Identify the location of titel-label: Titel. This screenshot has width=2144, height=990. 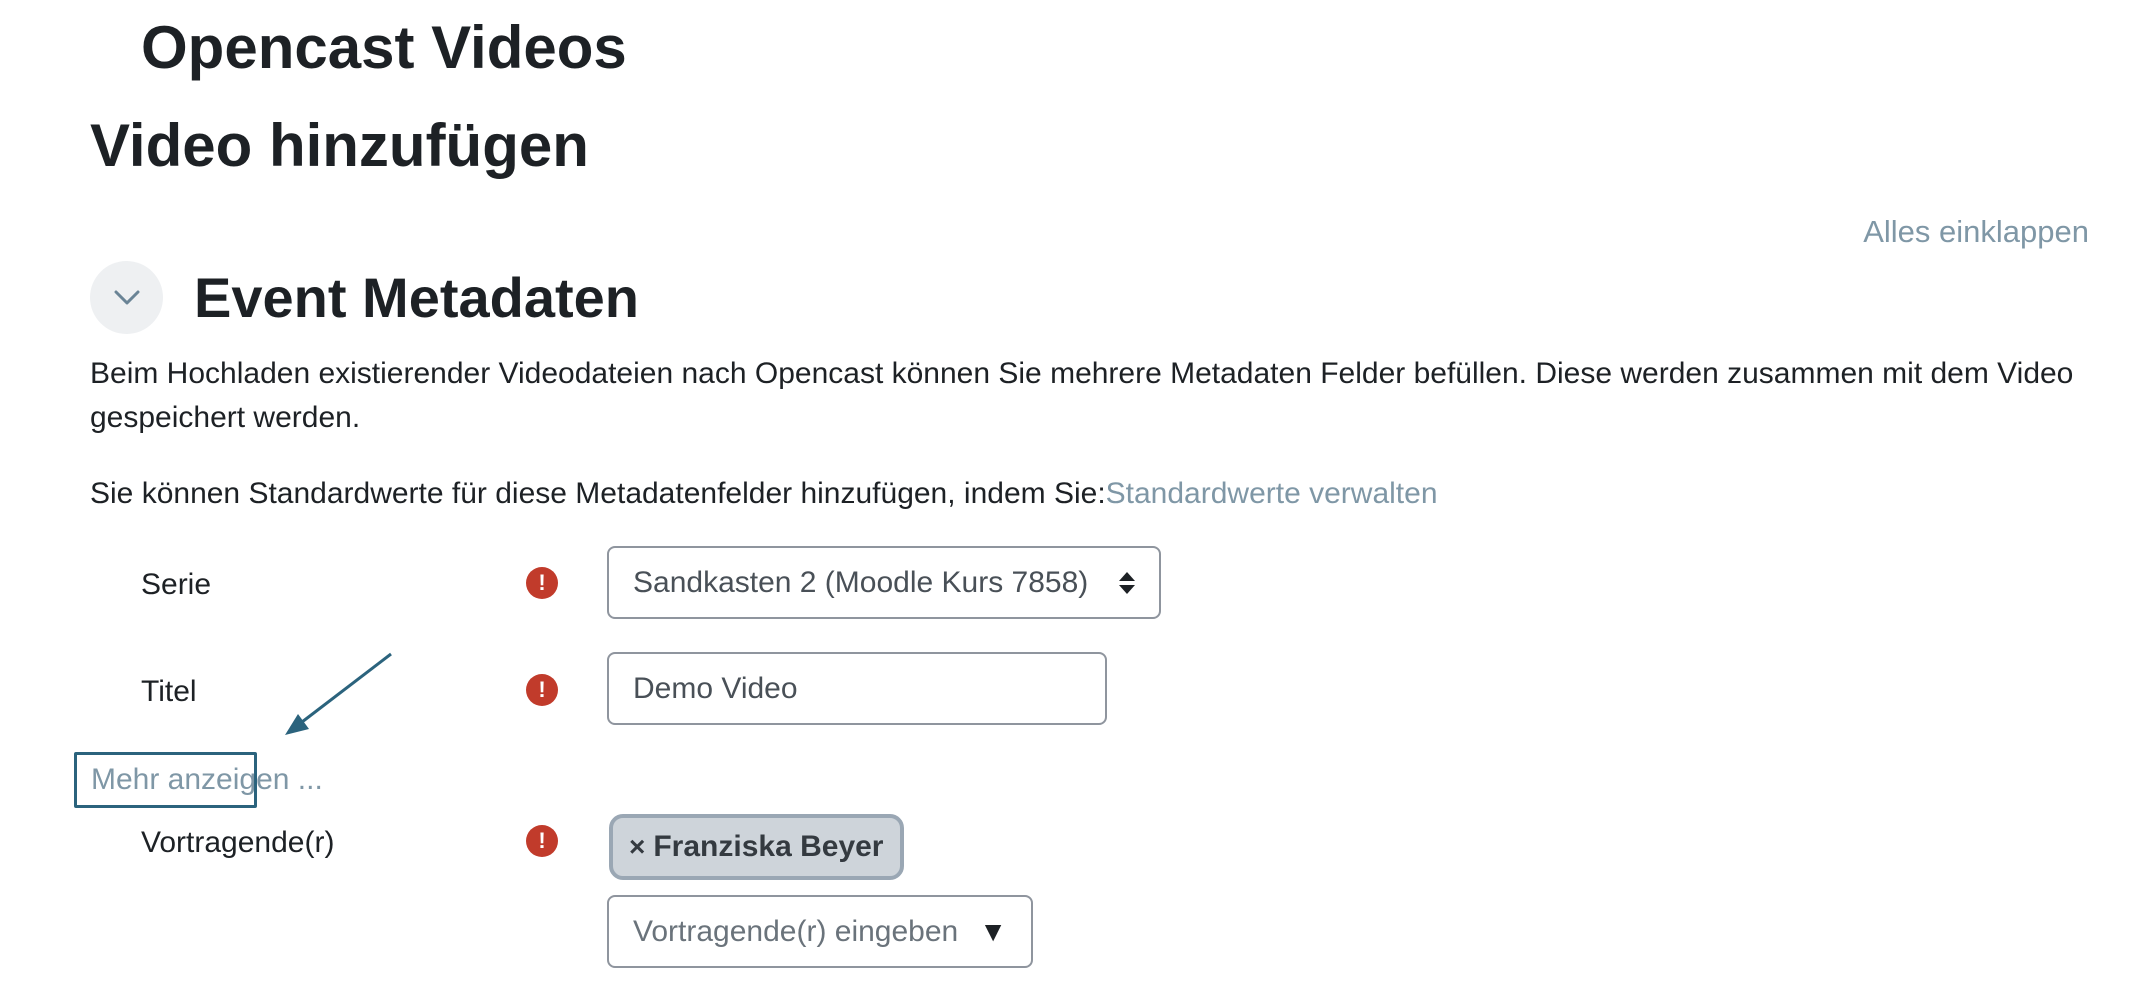
(169, 691).